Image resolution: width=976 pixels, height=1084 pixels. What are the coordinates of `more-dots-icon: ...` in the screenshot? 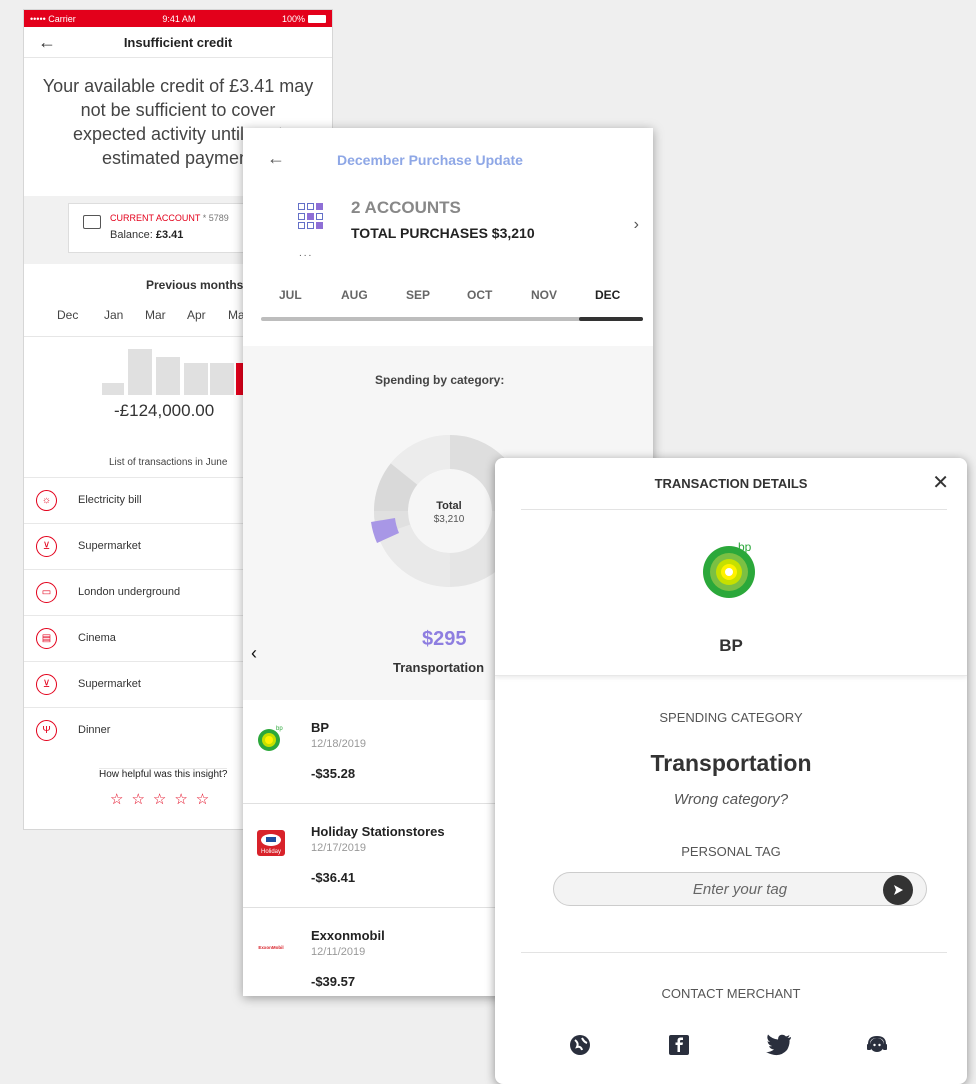 It's located at (306, 253).